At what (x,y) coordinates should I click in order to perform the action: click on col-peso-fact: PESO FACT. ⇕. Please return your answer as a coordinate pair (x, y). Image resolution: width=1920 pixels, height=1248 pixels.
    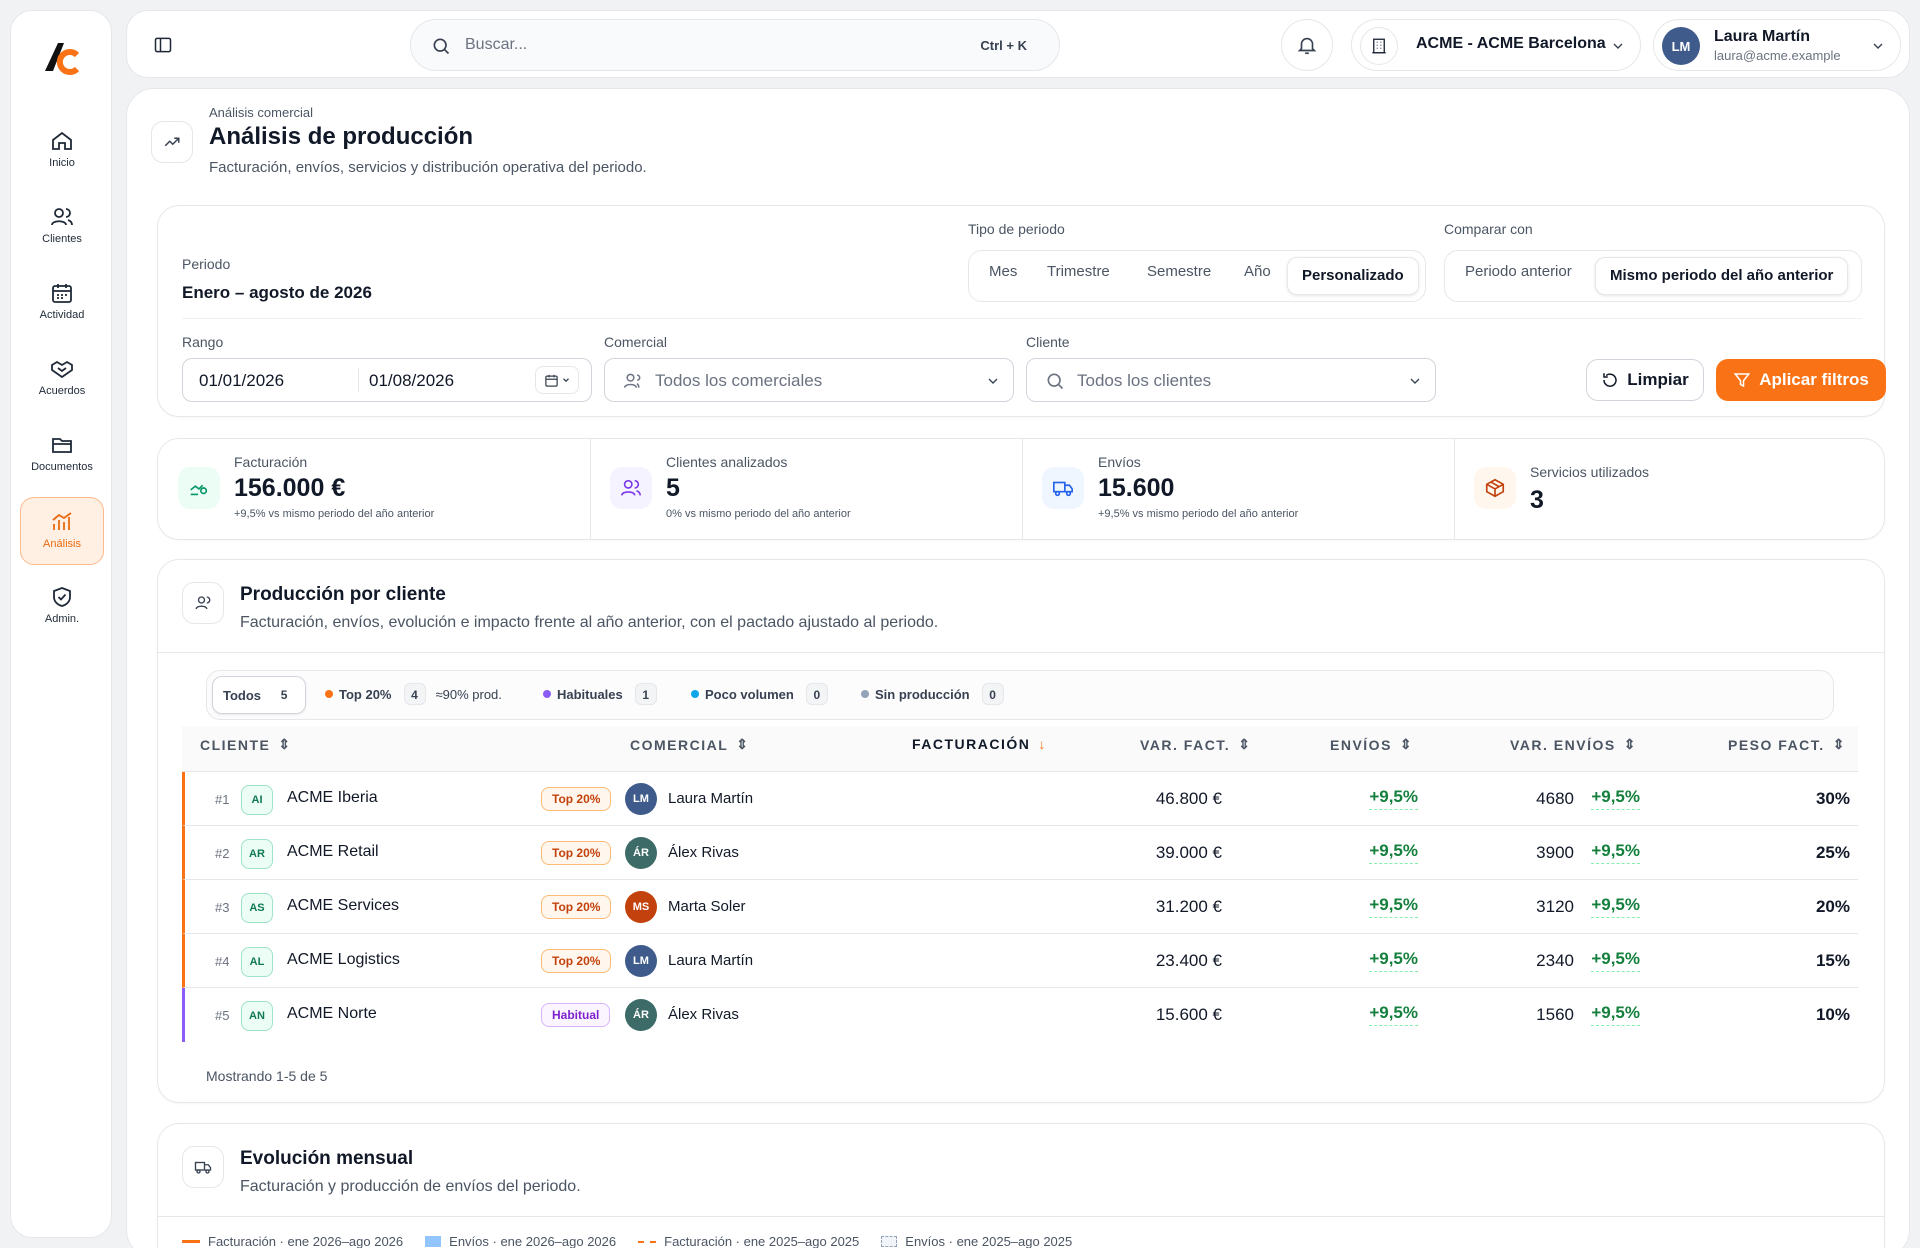
    Looking at the image, I should click on (1787, 744).